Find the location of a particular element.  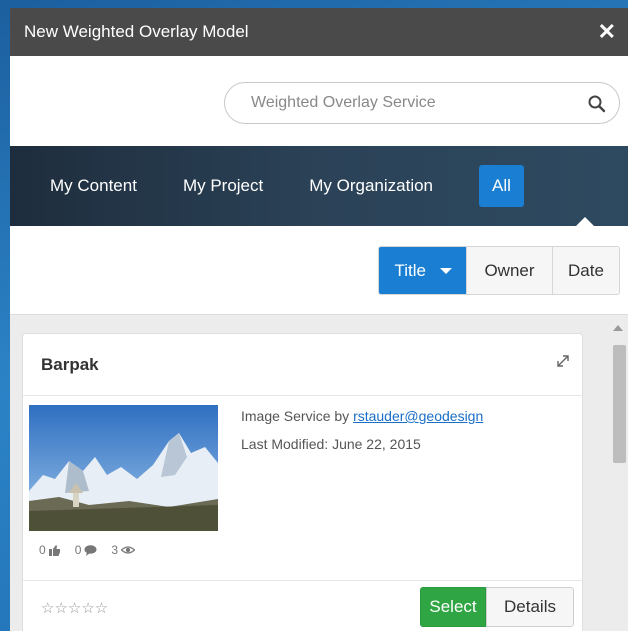

select-button: Select is located at coordinates (453, 607).